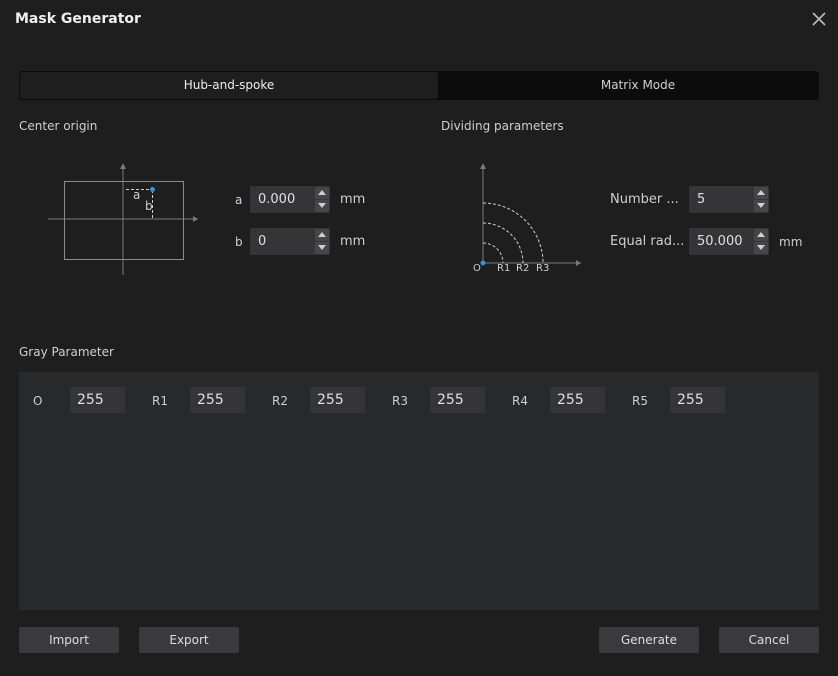 Image resolution: width=838 pixels, height=676 pixels. What do you see at coordinates (729, 199) in the screenshot?
I see `number-spinbox: 5` at bounding box center [729, 199].